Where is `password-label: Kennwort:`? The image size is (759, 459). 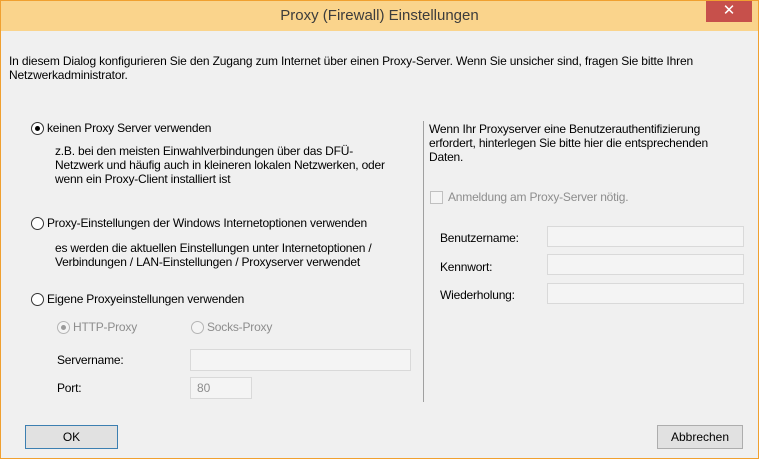 password-label: Kennwort: is located at coordinates (466, 267).